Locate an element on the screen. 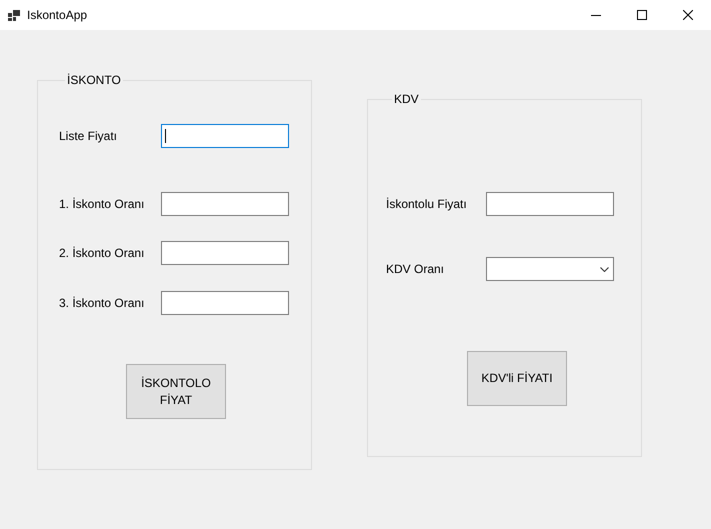  dropdown is located at coordinates (550, 269).